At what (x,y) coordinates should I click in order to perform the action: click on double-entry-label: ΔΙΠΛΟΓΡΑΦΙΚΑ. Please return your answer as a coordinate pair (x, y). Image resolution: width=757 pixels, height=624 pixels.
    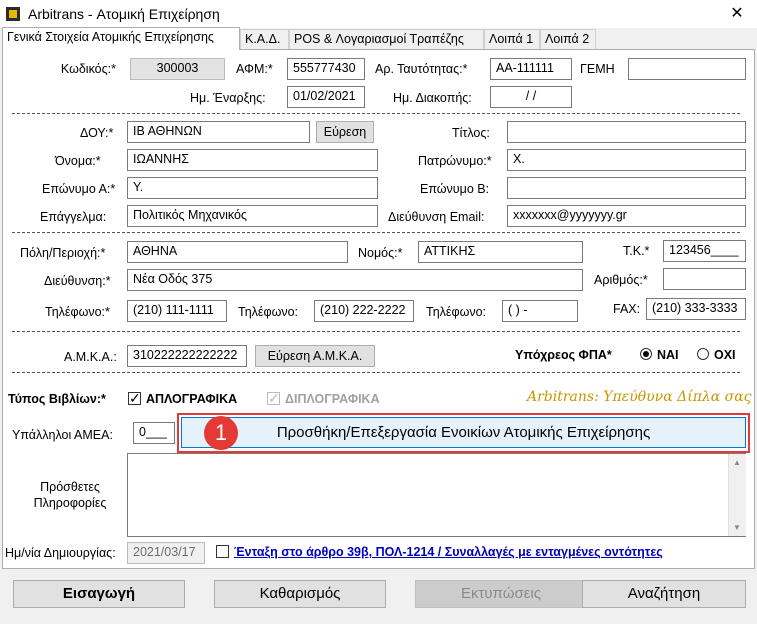
    Looking at the image, I should click on (332, 399).